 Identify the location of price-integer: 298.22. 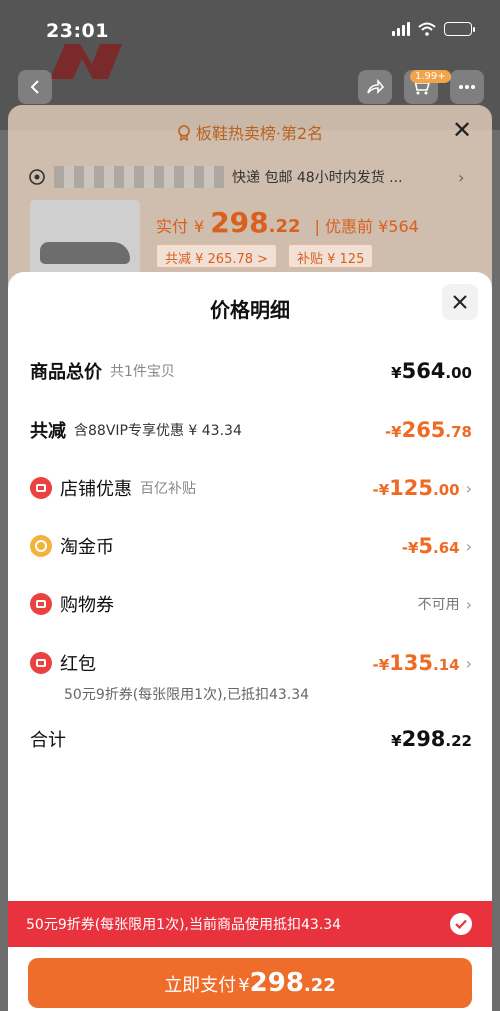
(255, 222).